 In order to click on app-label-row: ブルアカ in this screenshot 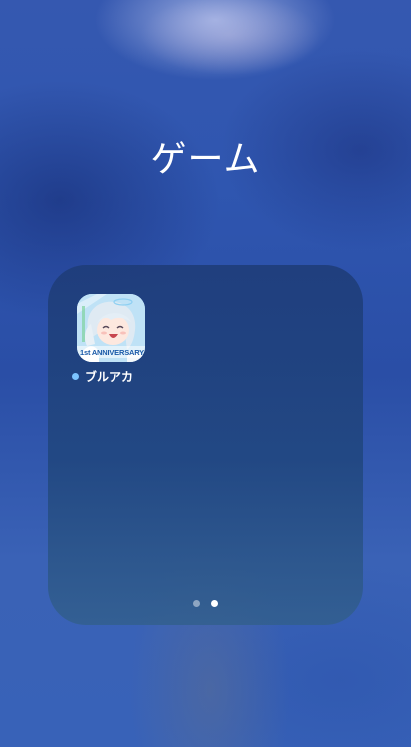, I will do `click(117, 376)`.